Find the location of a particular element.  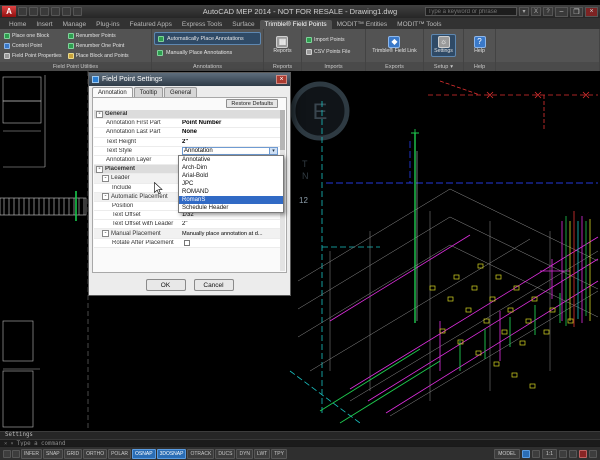

dropdown-option-selected: RomanS is located at coordinates (231, 200).